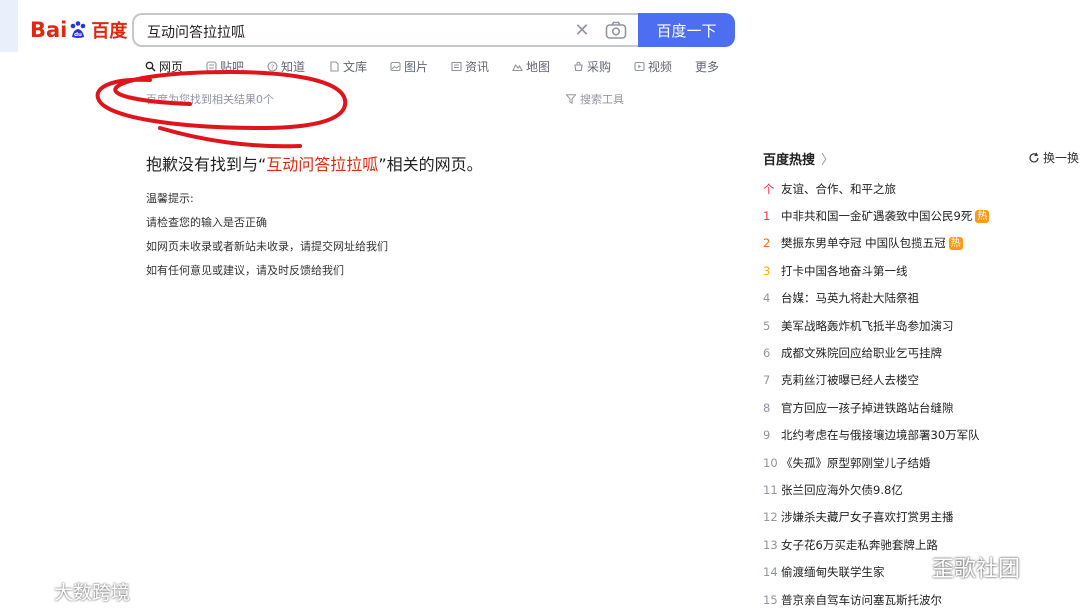 This screenshot has height=615, width=1080. What do you see at coordinates (767, 325) in the screenshot?
I see `hot-search-rank: 5` at bounding box center [767, 325].